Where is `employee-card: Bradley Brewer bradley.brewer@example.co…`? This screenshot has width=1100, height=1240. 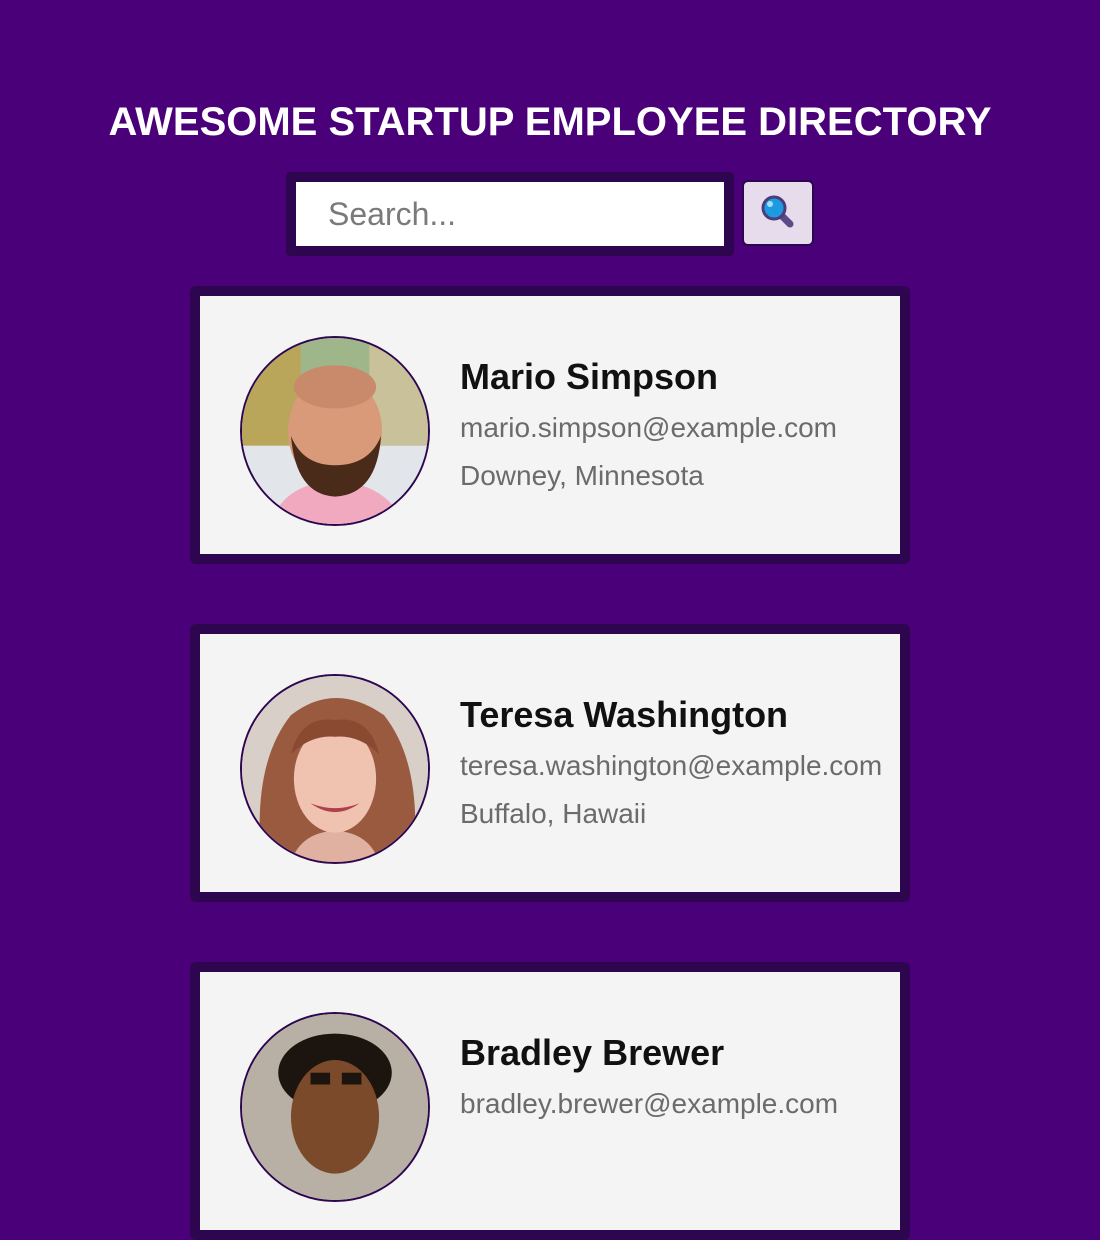 employee-card: Bradley Brewer bradley.brewer@example.co… is located at coordinates (550, 1101).